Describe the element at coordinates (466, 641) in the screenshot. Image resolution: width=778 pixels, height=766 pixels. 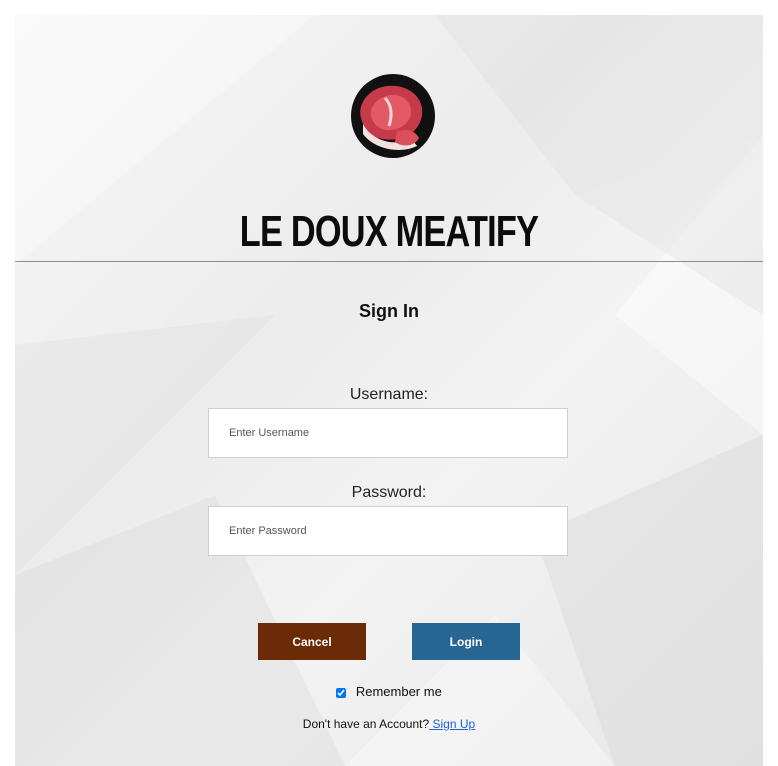
I see `login-button: Login` at that location.